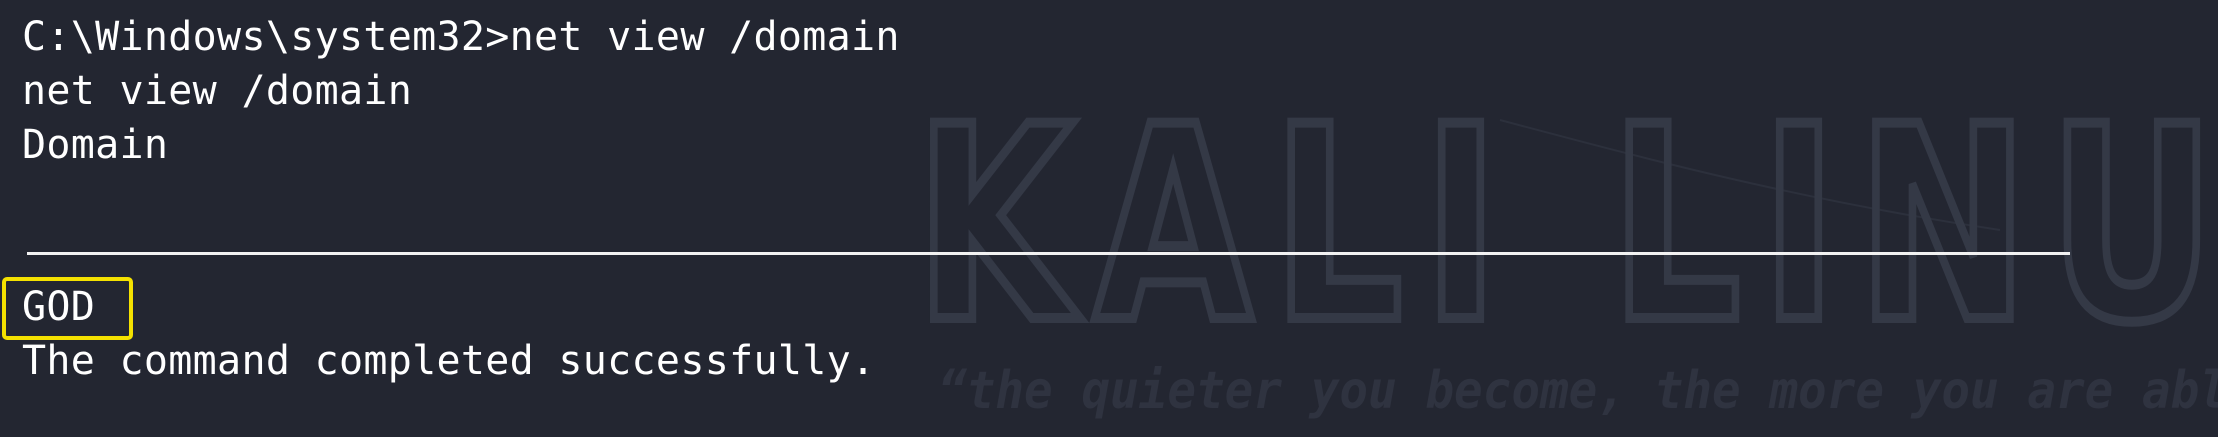  What do you see at coordinates (95, 145) in the screenshot?
I see `domain-column-header: Domain` at bounding box center [95, 145].